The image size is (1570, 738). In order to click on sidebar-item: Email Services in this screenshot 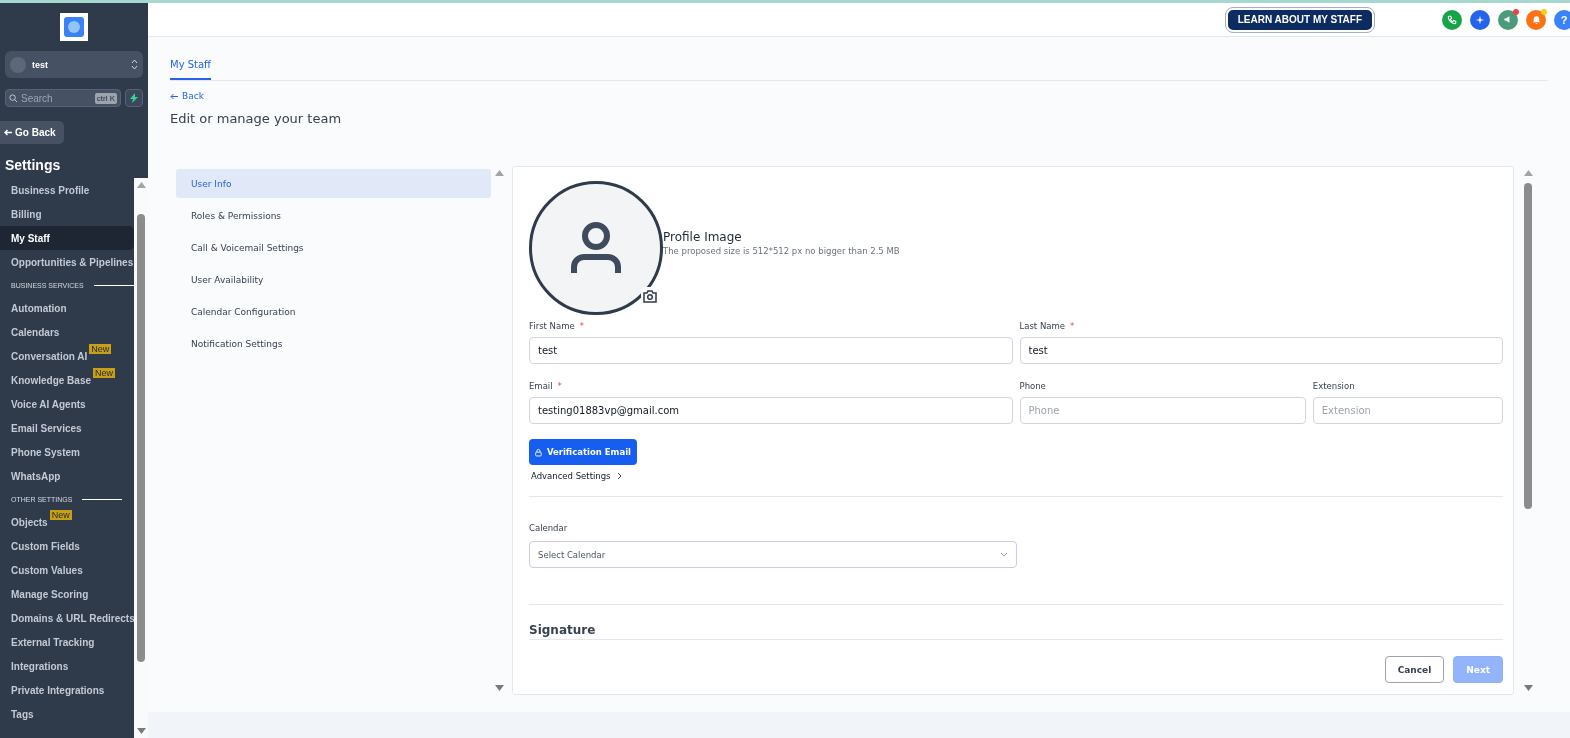, I will do `click(67, 428)`.